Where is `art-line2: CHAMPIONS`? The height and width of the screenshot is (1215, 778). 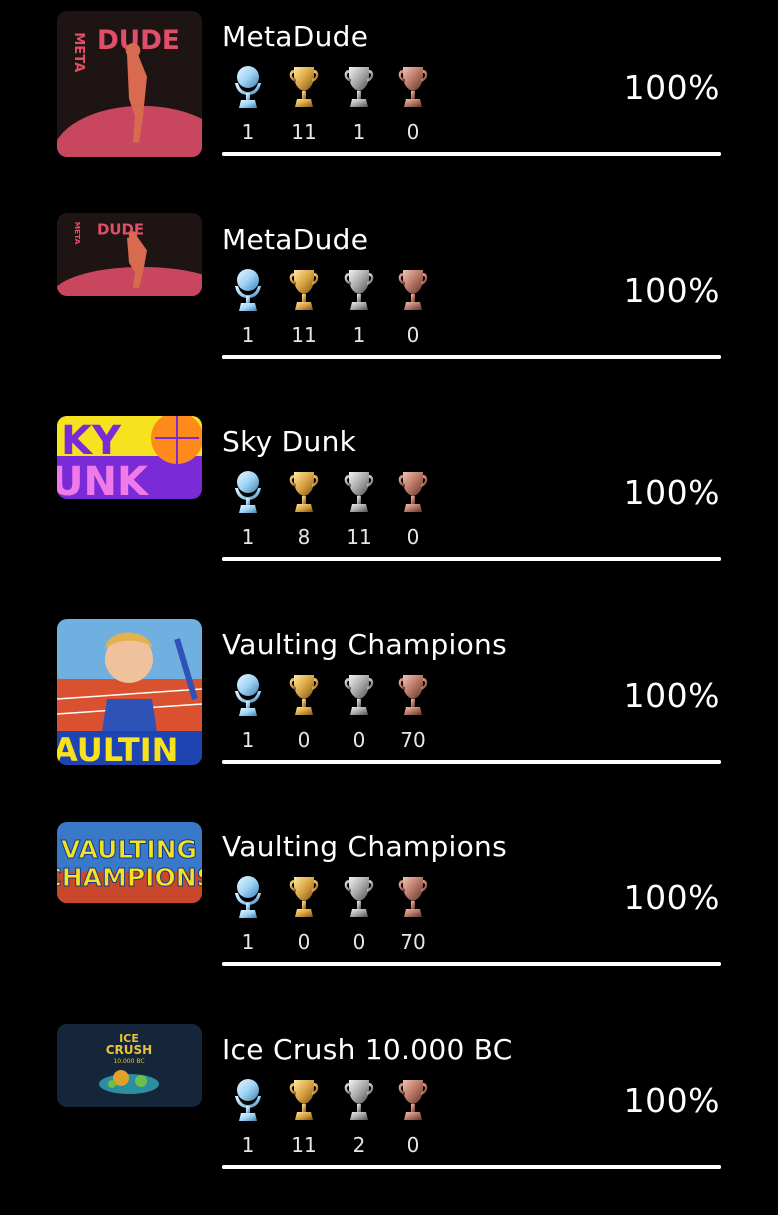 art-line2: CHAMPIONS is located at coordinates (129, 877).